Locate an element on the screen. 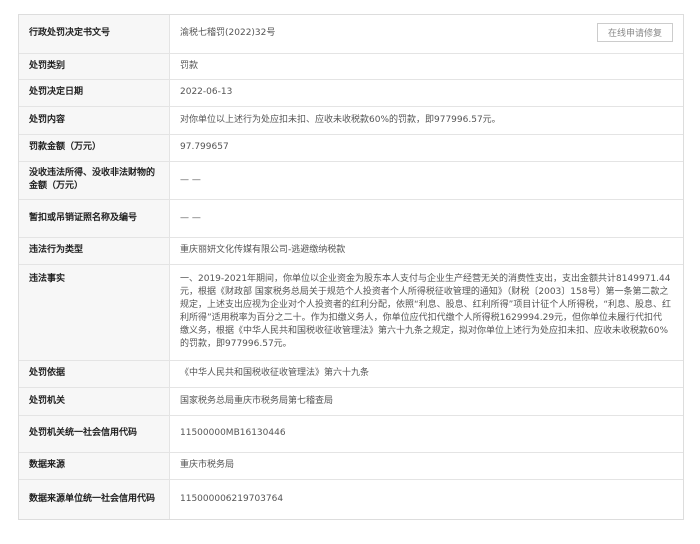 The height and width of the screenshot is (544, 700). row-value: 重庆丽妍文化传媒有限公司-逃避缴纳税款 is located at coordinates (426, 251).